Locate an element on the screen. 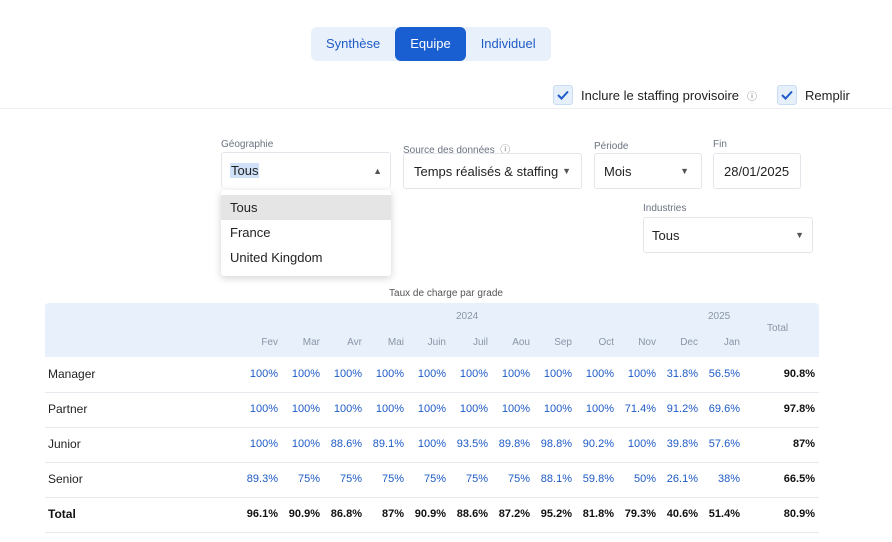 This screenshot has height=542, width=892. table-cell: 86.8% is located at coordinates (346, 514).